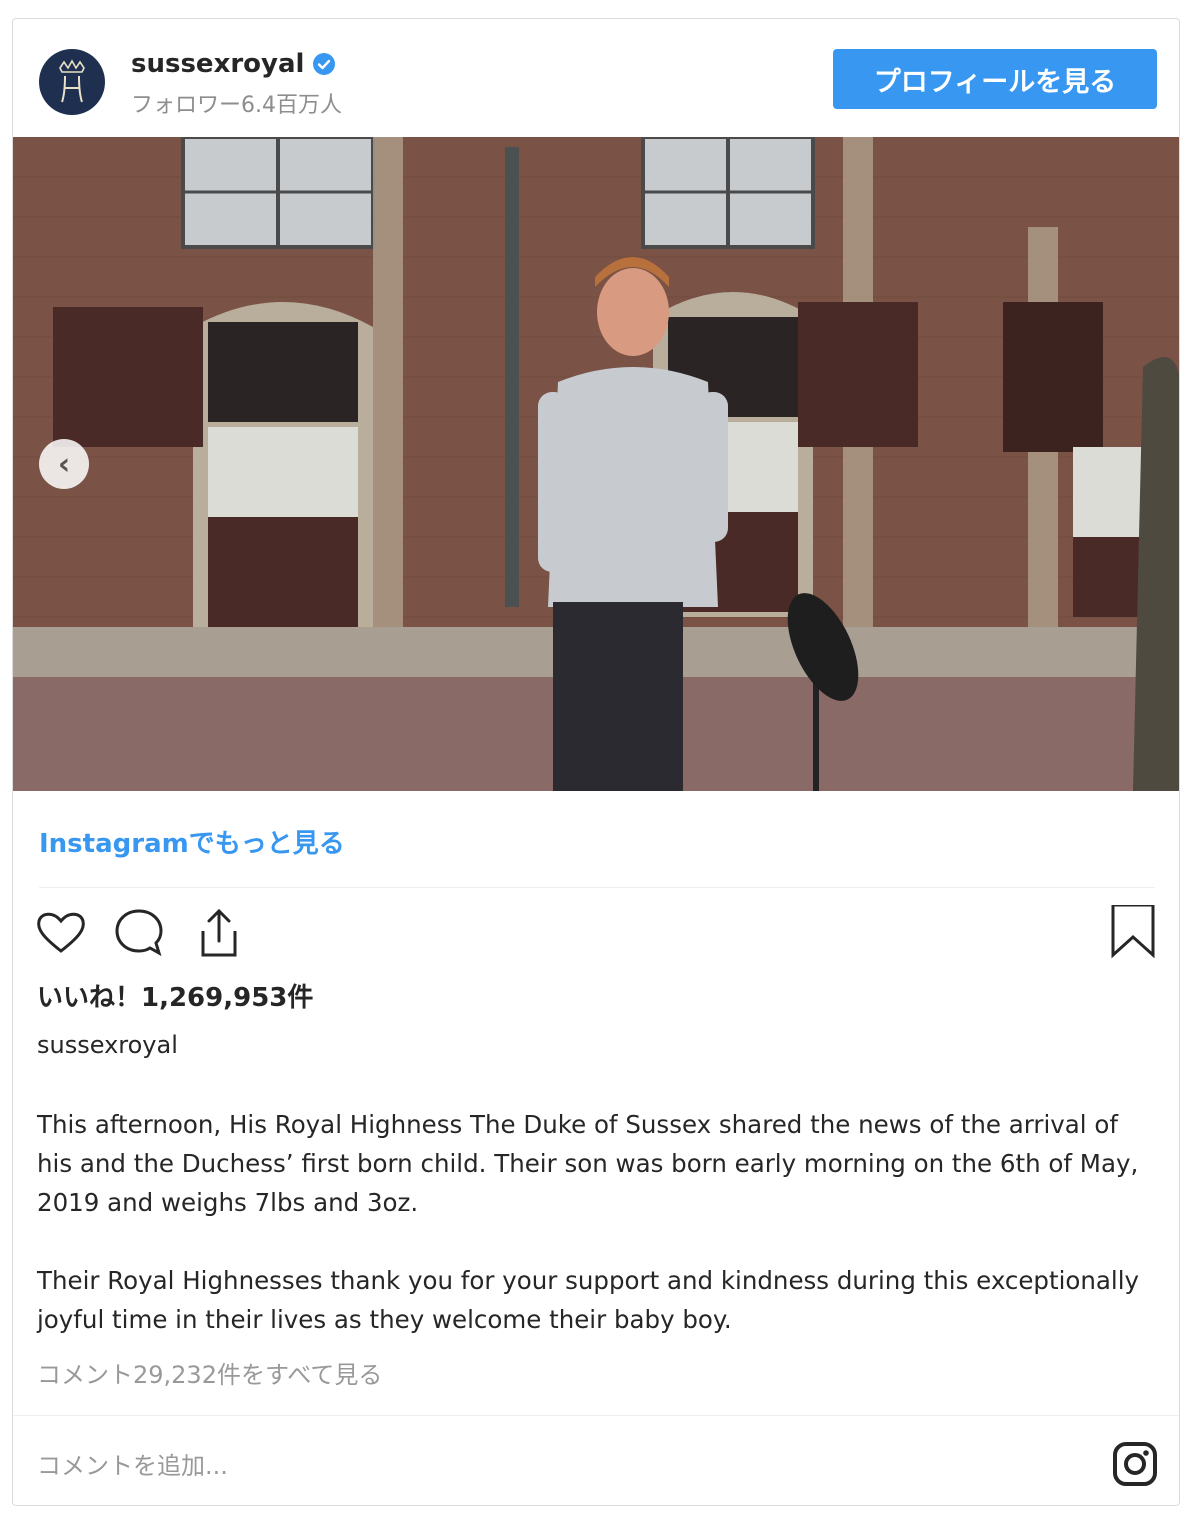 The image size is (1200, 1519). What do you see at coordinates (596, 78) in the screenshot?
I see `post-header: sussexroyal フォロワー6.4百万人 プロフィールを見る` at bounding box center [596, 78].